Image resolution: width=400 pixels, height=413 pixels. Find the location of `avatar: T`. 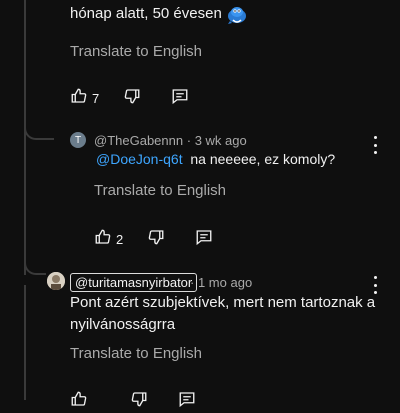

avatar: T is located at coordinates (78, 140).